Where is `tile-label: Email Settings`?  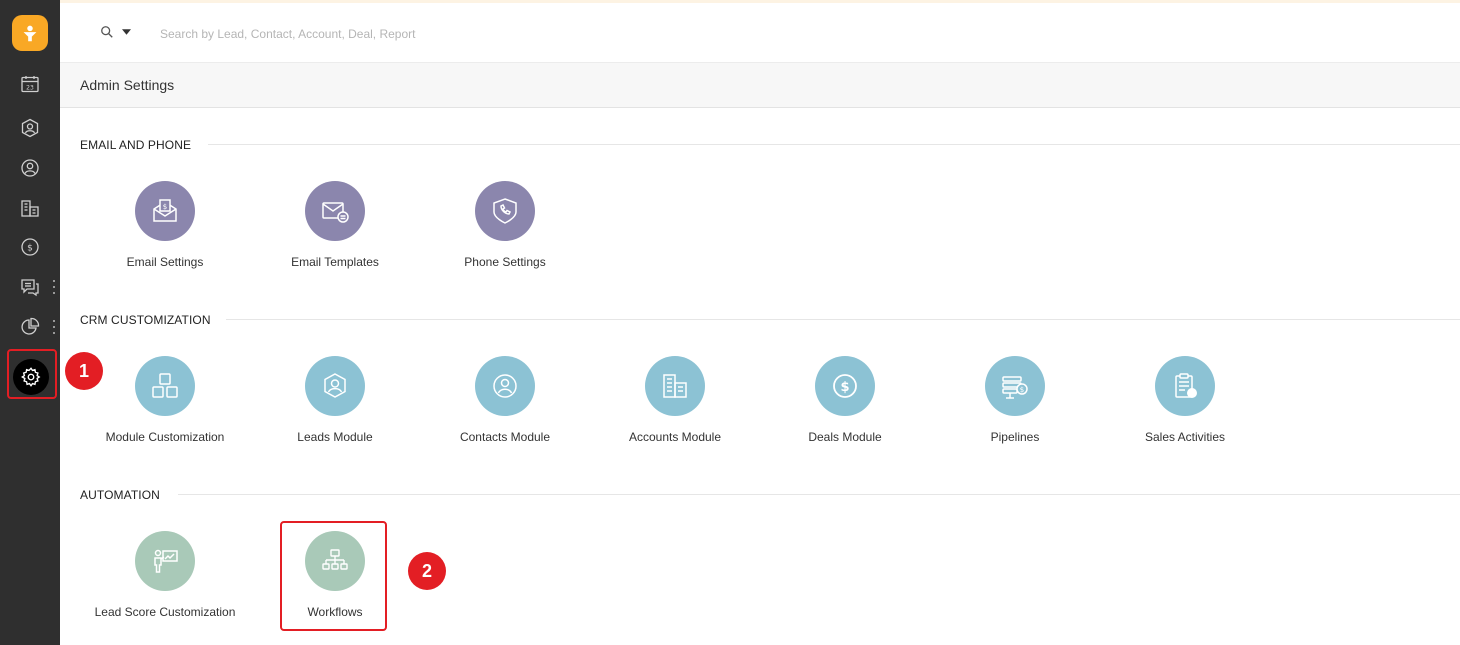 tile-label: Email Settings is located at coordinates (165, 262).